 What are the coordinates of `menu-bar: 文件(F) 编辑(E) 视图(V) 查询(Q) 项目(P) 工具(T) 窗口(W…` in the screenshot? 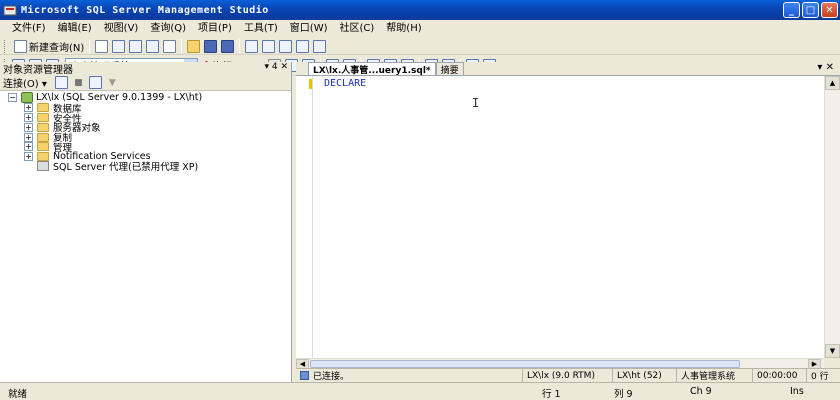 It's located at (420, 29).